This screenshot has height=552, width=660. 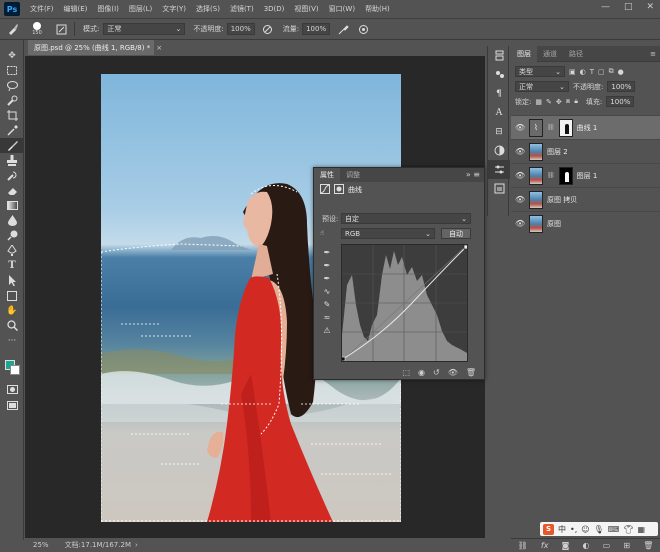 What do you see at coordinates (499, 112) in the screenshot?
I see `character-panel-icon: A` at bounding box center [499, 112].